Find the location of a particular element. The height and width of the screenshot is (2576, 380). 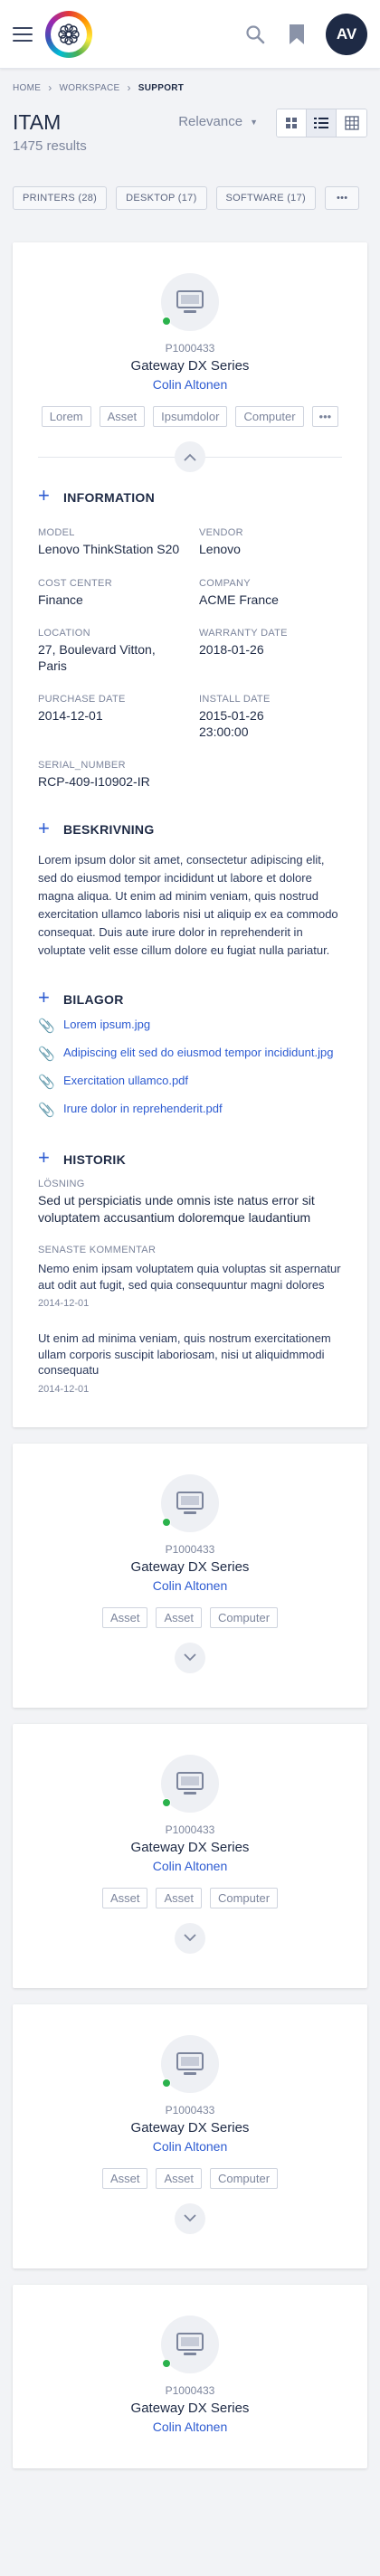

logo-flower-icon is located at coordinates (69, 34).